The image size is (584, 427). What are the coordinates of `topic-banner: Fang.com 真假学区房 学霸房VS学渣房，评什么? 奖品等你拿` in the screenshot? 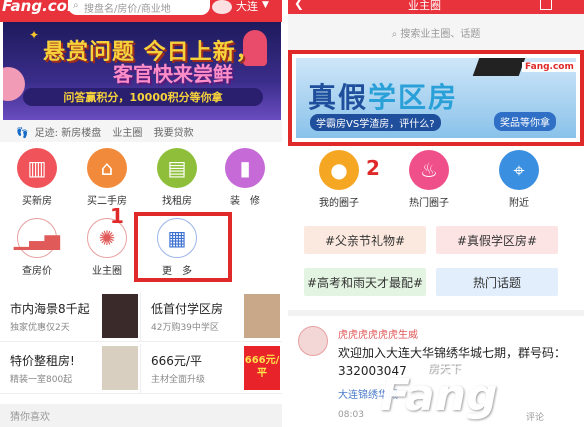 It's located at (436, 98).